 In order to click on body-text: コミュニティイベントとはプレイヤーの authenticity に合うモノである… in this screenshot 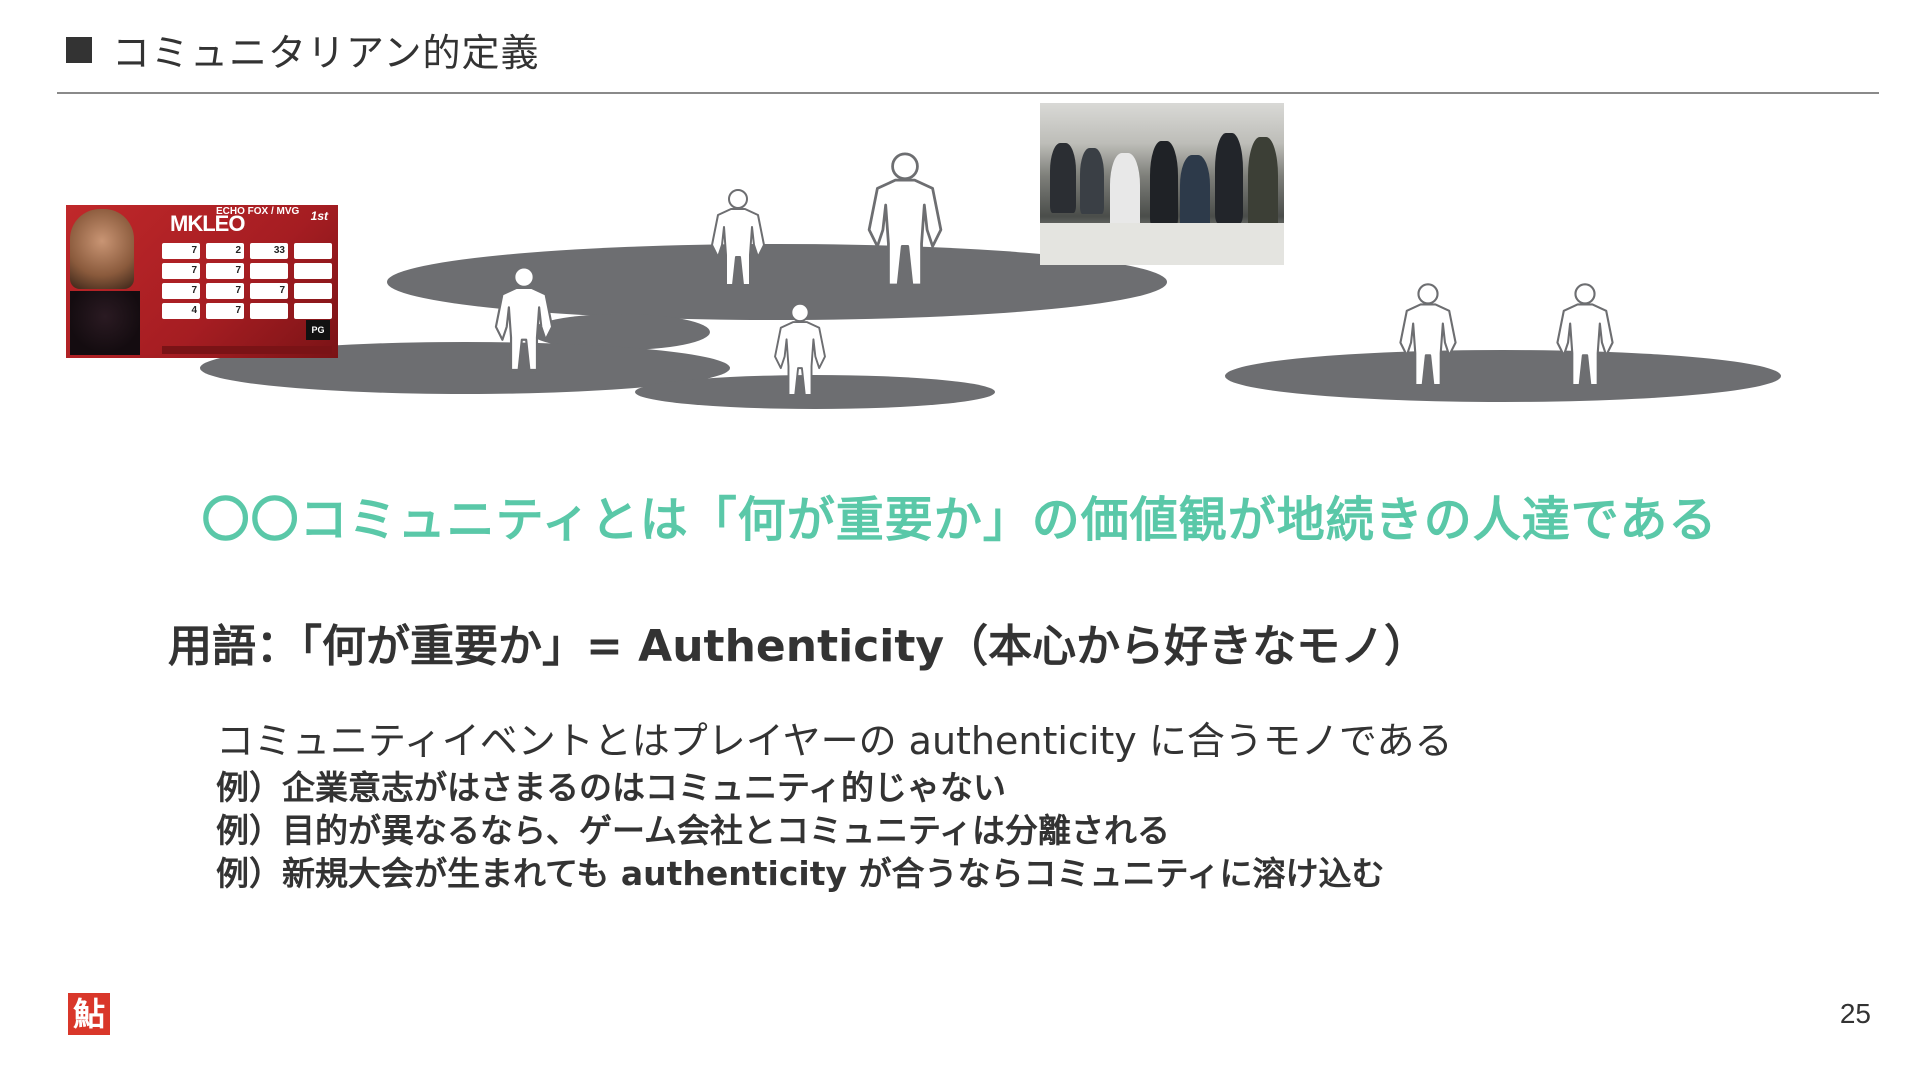, I will do `click(834, 805)`.